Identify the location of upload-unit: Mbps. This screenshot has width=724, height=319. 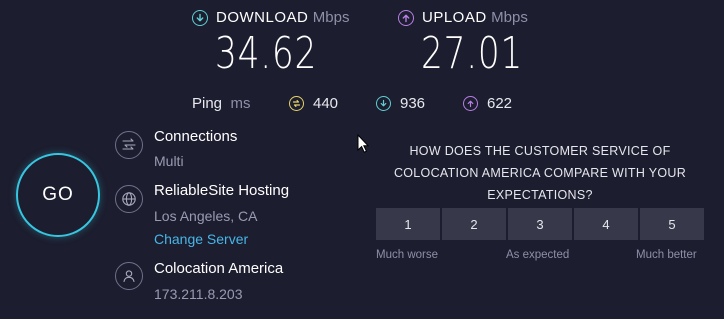
(509, 17).